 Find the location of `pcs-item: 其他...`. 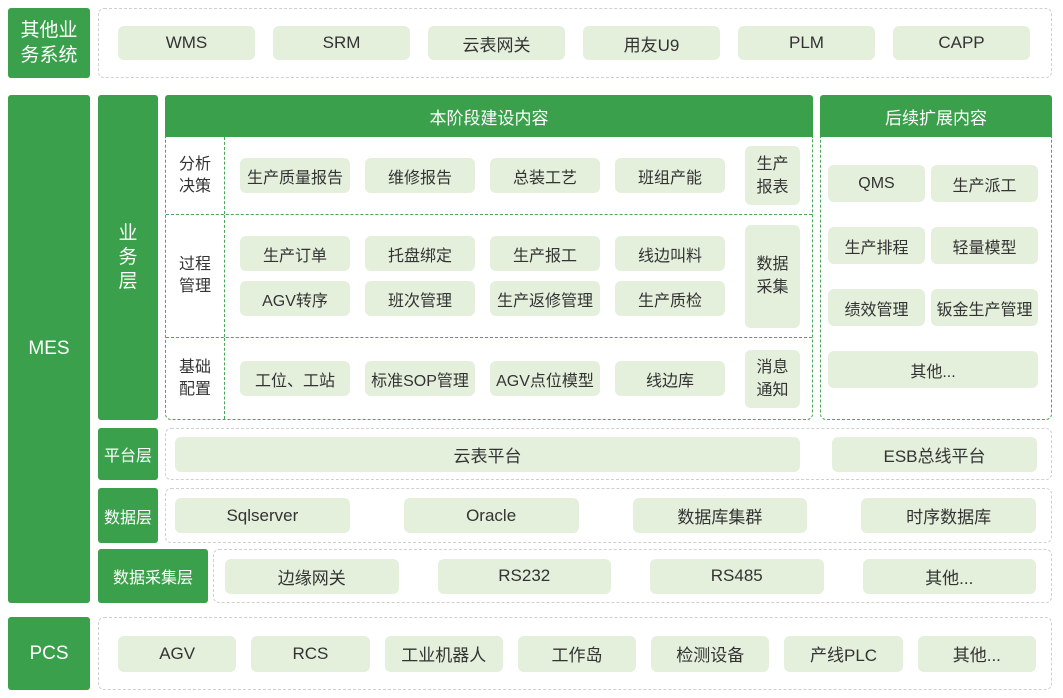

pcs-item: 其他... is located at coordinates (976, 653).